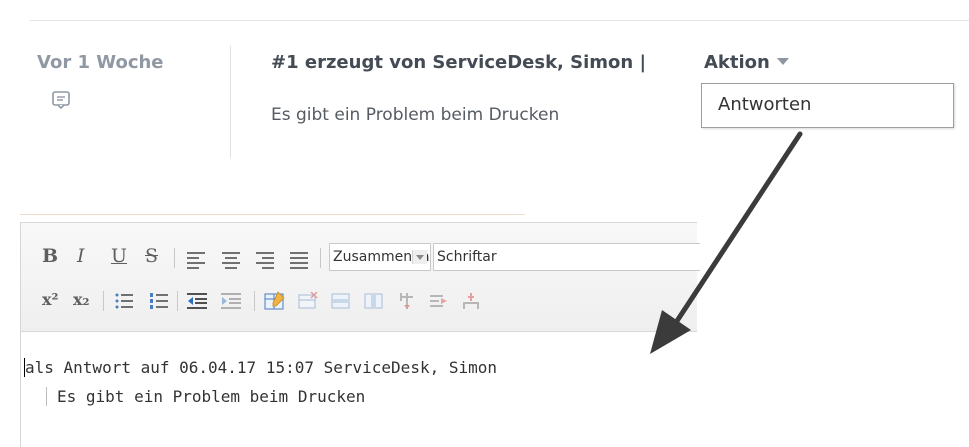 The image size is (969, 447). I want to click on top-divider, so click(499, 20).